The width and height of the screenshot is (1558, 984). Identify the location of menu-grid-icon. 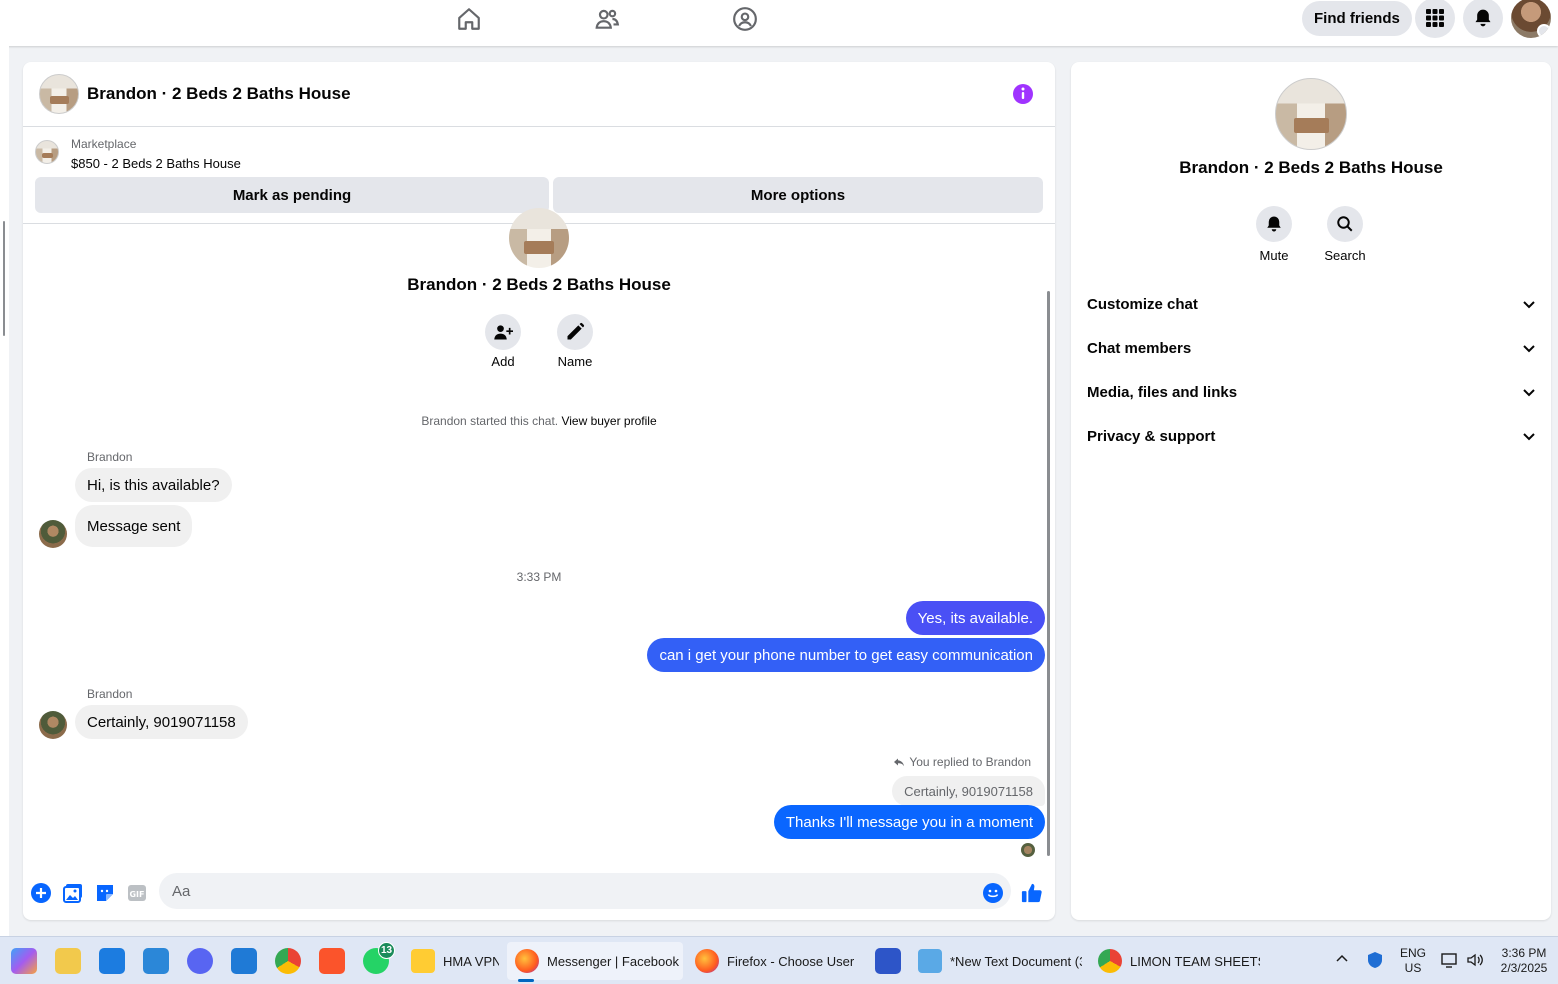
(1435, 19).